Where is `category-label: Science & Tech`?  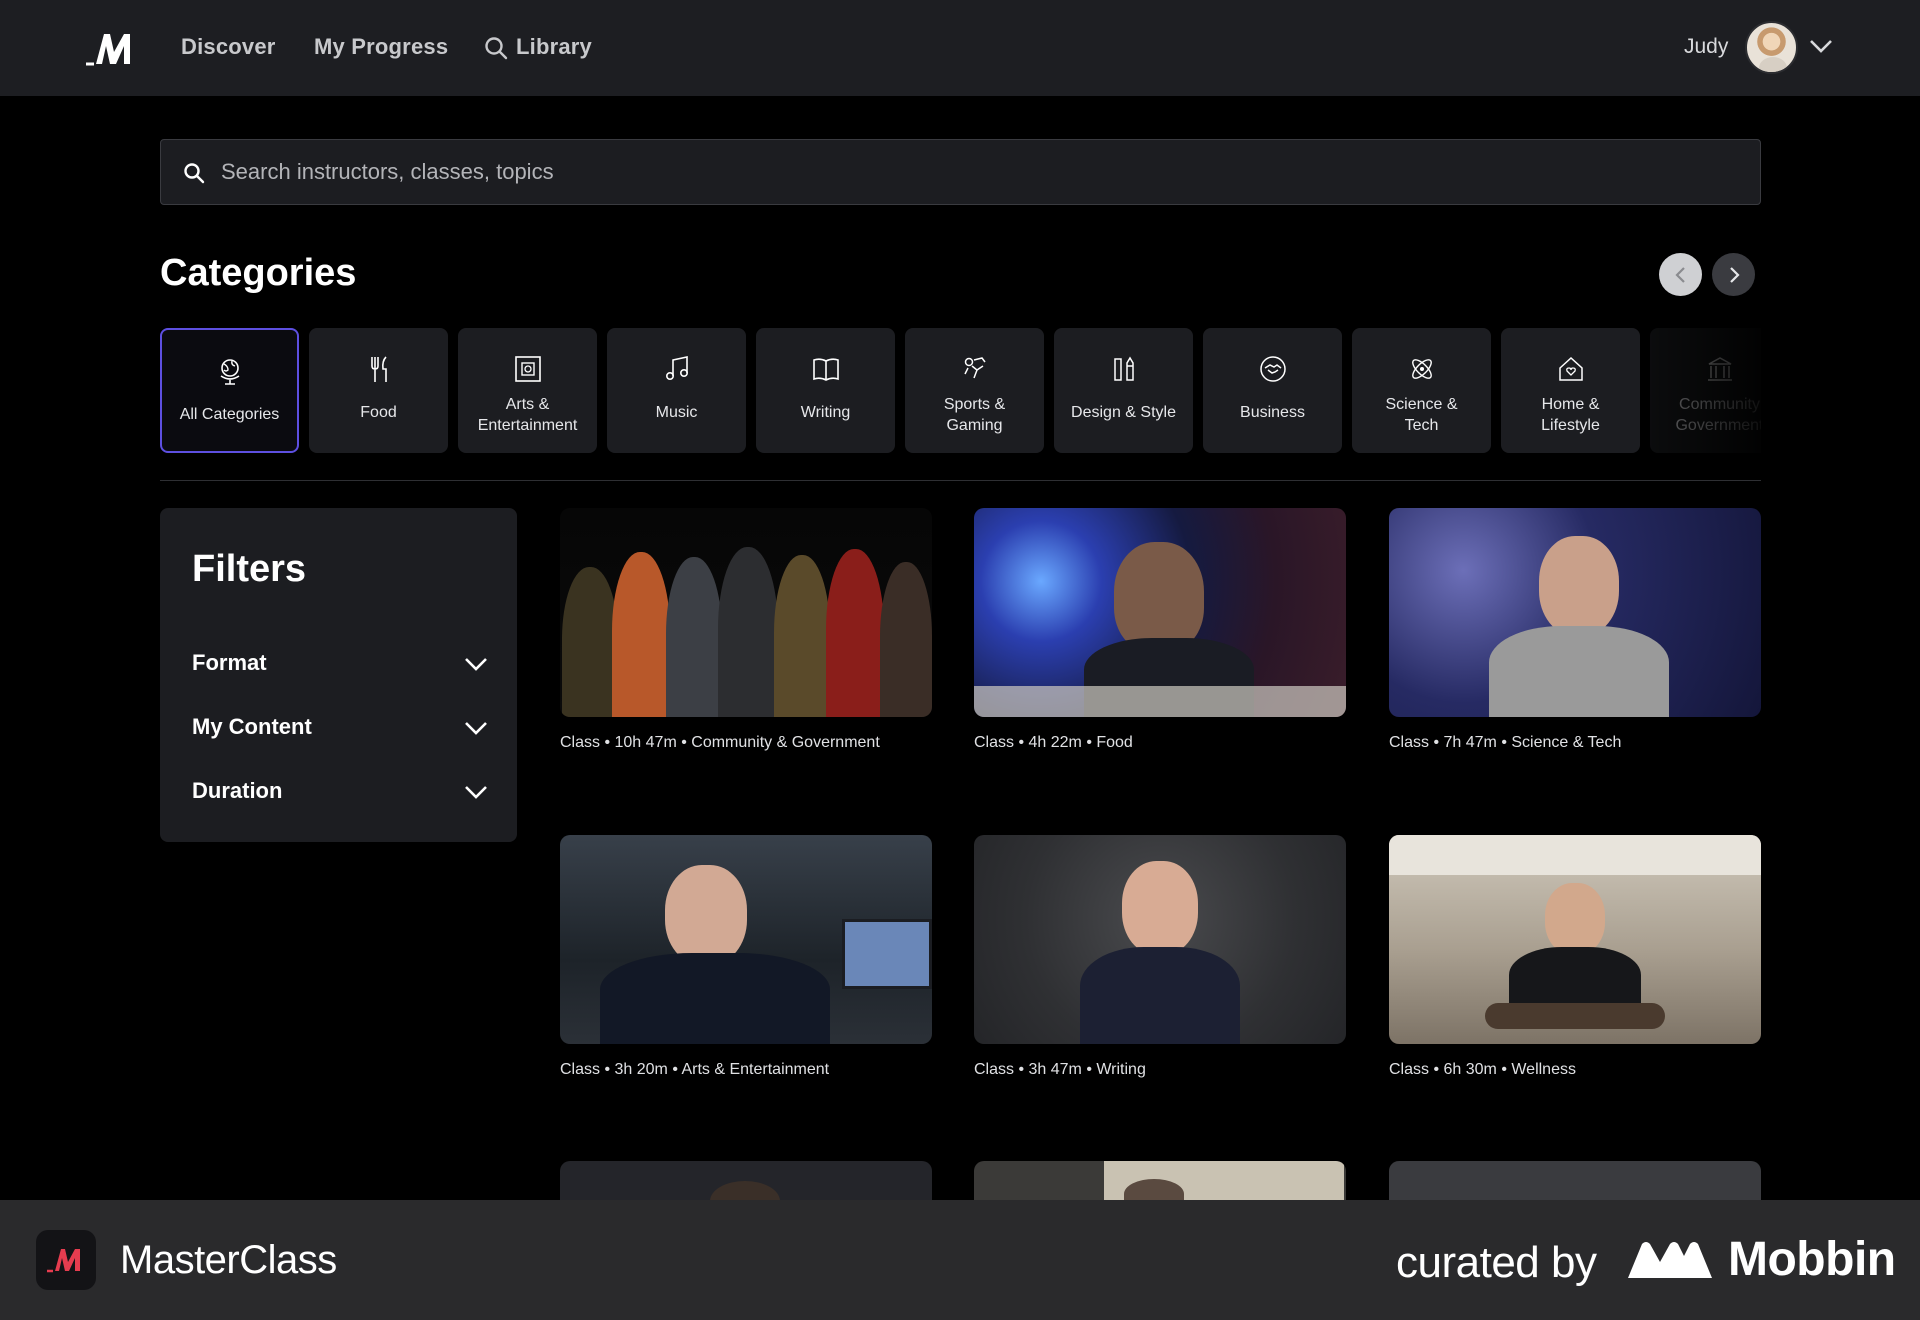 category-label: Science & Tech is located at coordinates (1421, 415).